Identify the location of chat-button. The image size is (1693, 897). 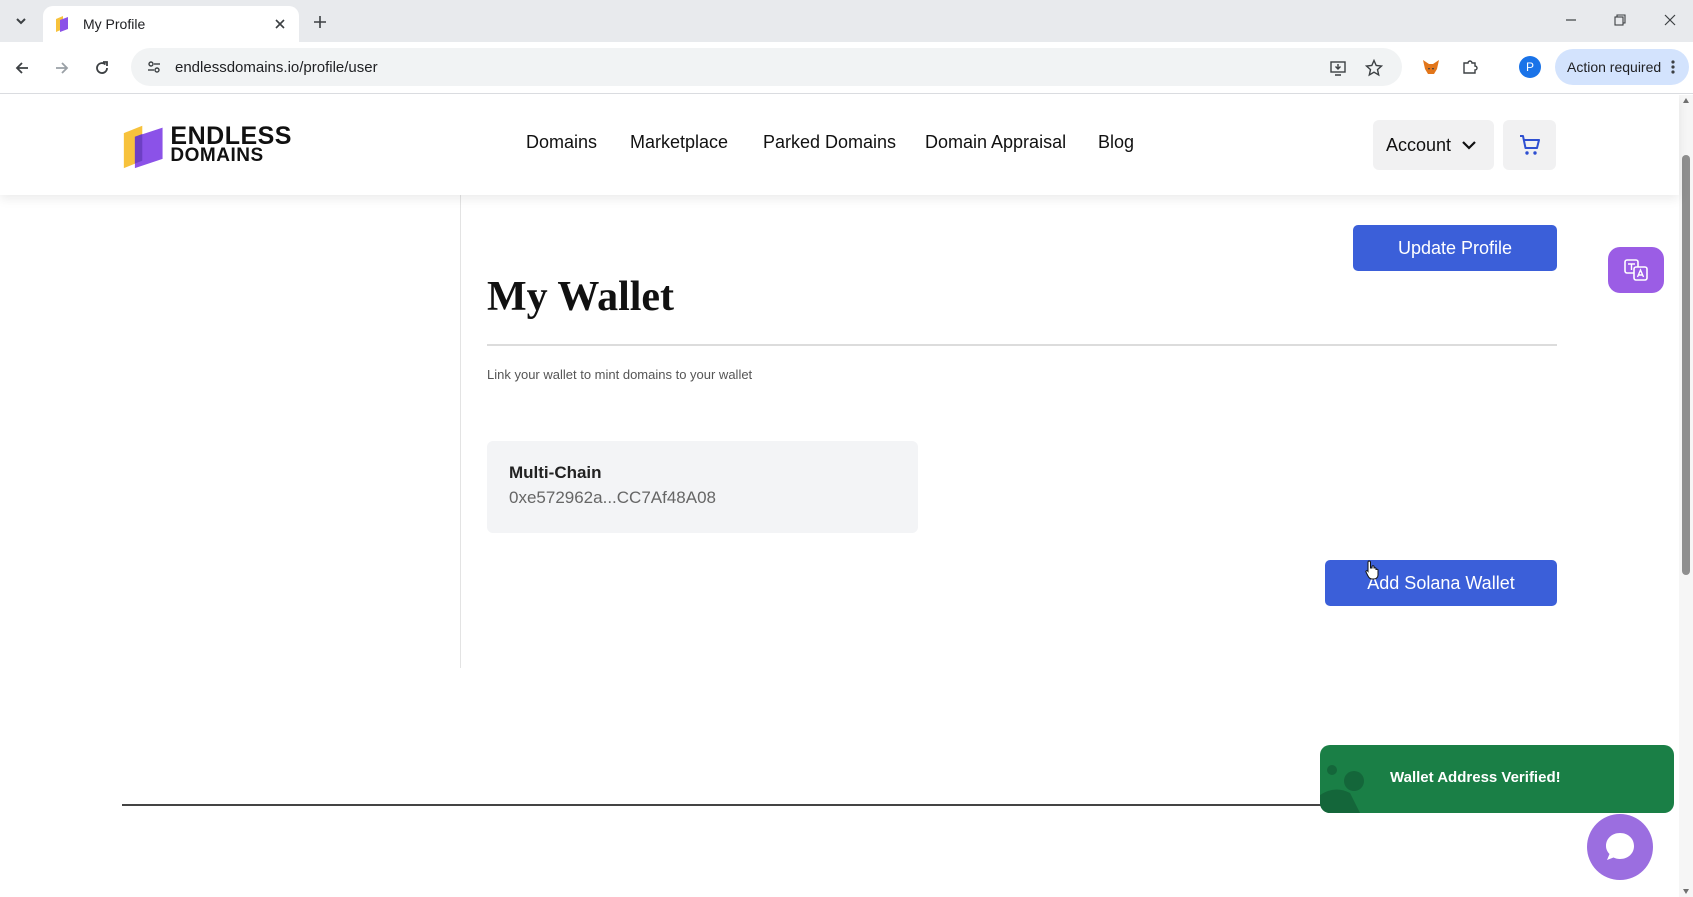
(1620, 847).